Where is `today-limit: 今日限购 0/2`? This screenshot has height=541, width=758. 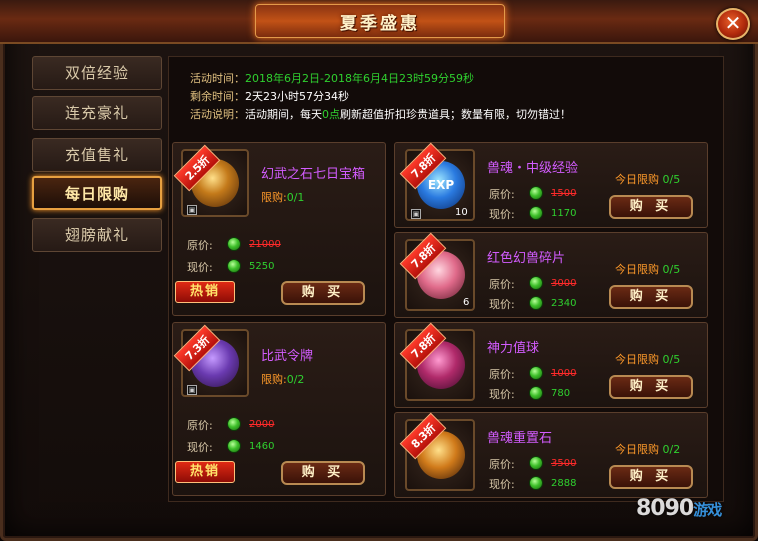
today-limit: 今日限购 0/2 is located at coordinates (647, 449).